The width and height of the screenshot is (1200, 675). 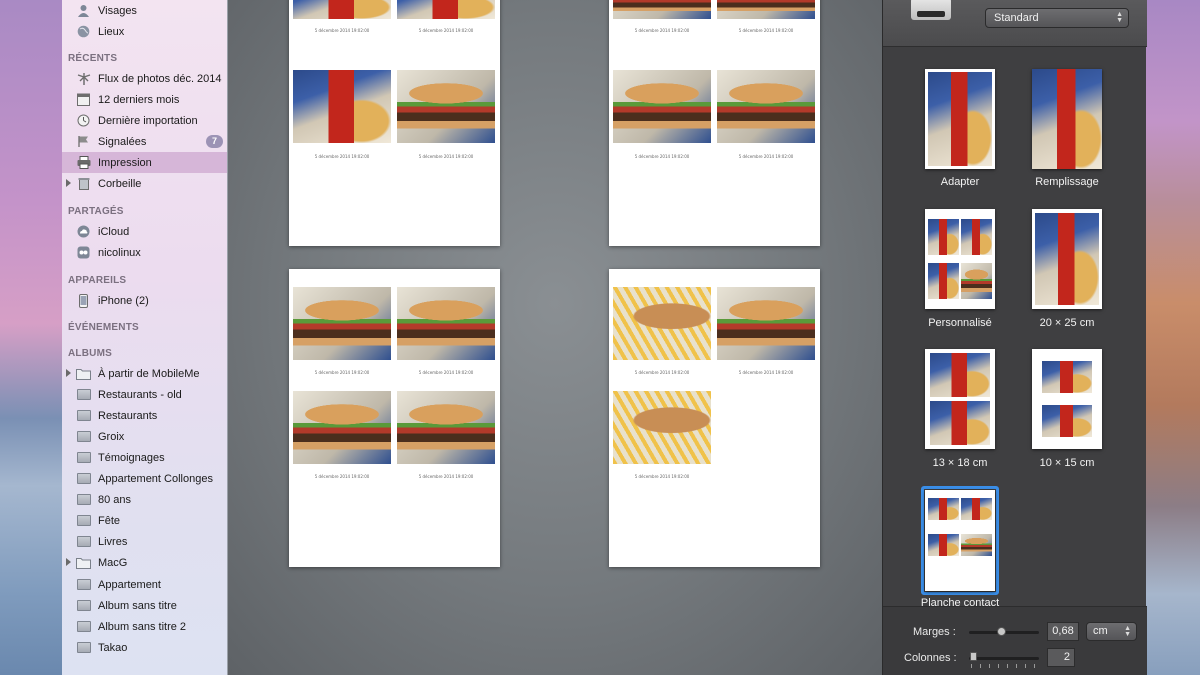 What do you see at coordinates (131, 457) in the screenshot?
I see `sidebar-item-label: Témoignages` at bounding box center [131, 457].